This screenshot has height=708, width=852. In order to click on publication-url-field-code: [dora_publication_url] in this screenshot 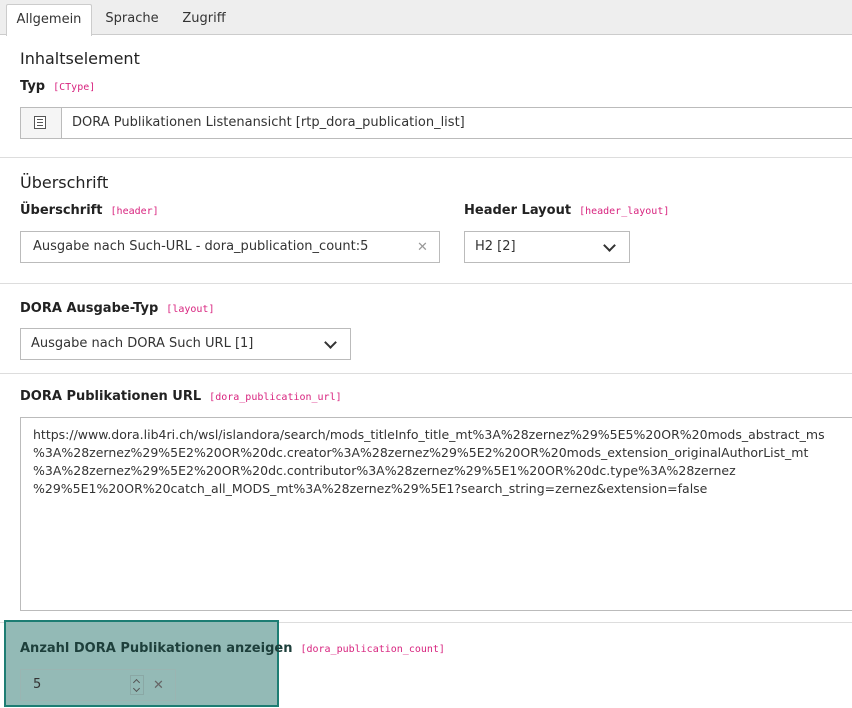, I will do `click(275, 397)`.